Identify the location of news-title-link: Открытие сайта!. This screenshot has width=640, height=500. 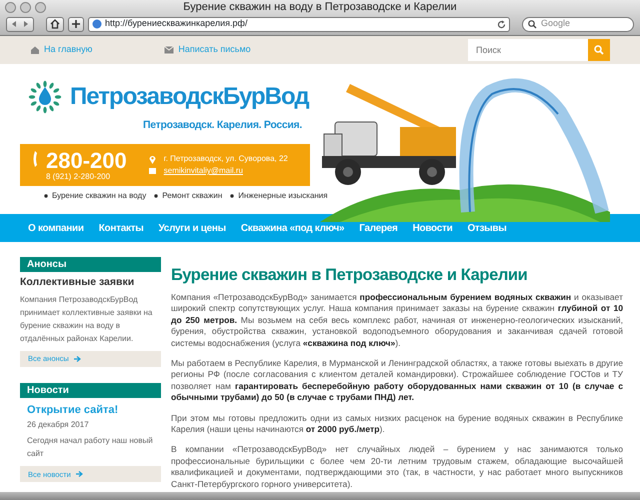
(90, 410).